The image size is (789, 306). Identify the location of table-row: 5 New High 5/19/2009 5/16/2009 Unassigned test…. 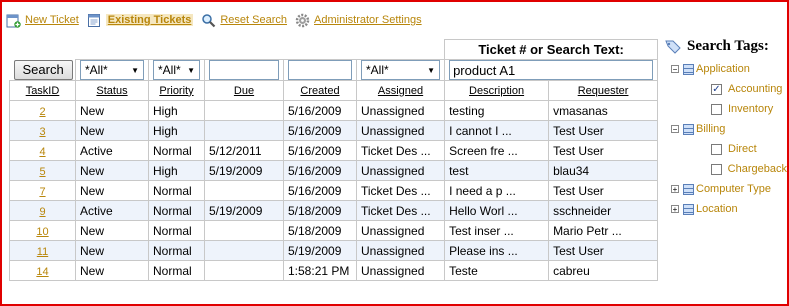
(334, 170).